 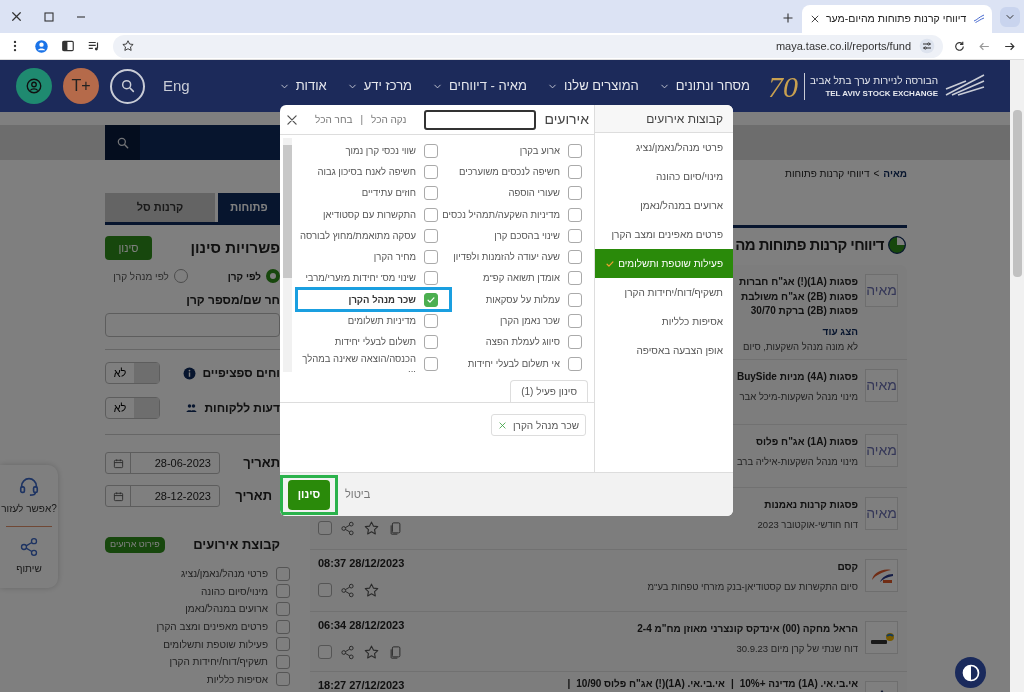 I want to click on breadcrumb-link: מאיה, so click(x=895, y=174).